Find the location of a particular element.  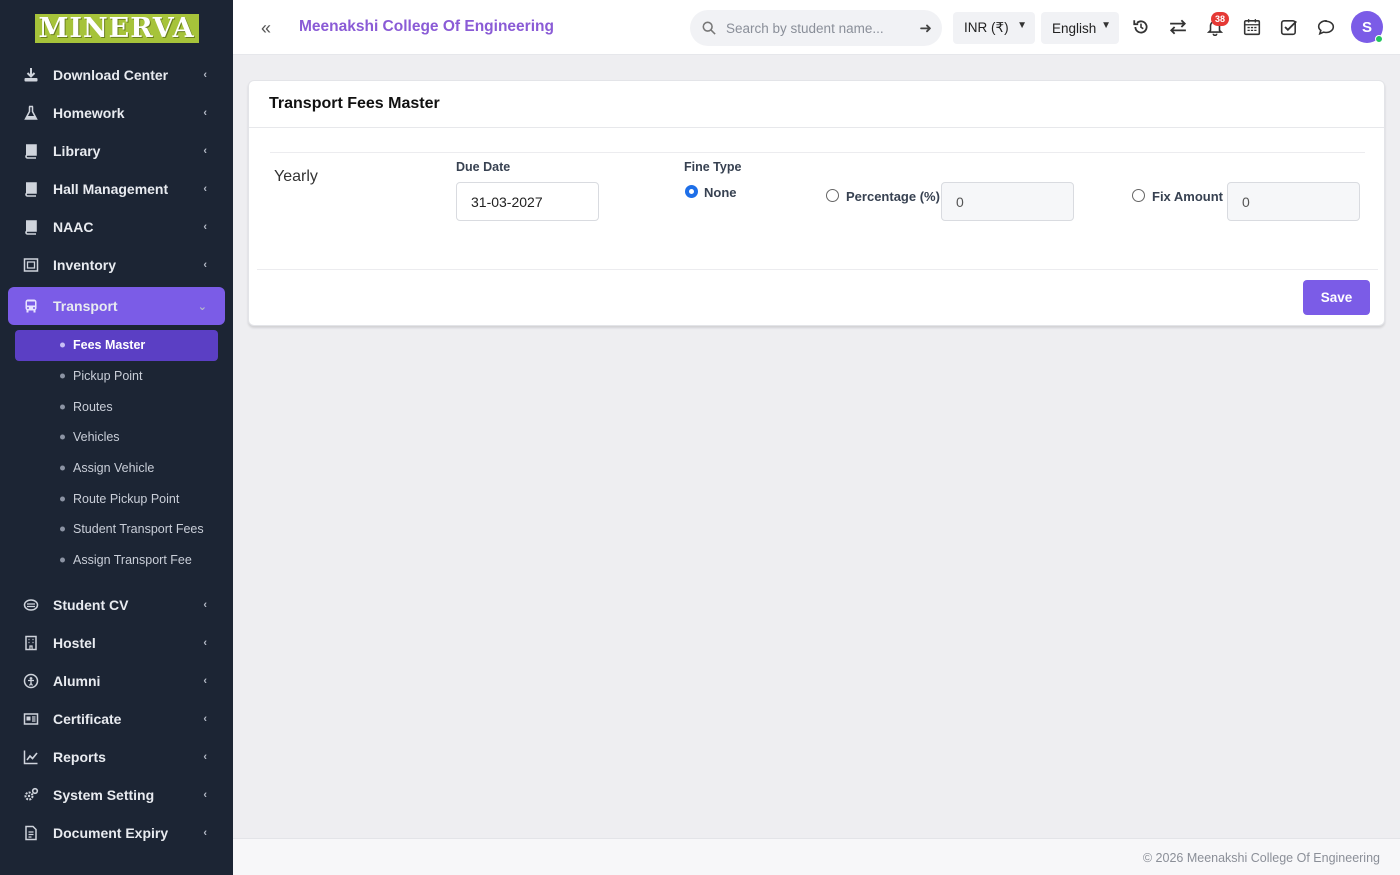

chevron-down-icon: ⌄ is located at coordinates (202, 307).